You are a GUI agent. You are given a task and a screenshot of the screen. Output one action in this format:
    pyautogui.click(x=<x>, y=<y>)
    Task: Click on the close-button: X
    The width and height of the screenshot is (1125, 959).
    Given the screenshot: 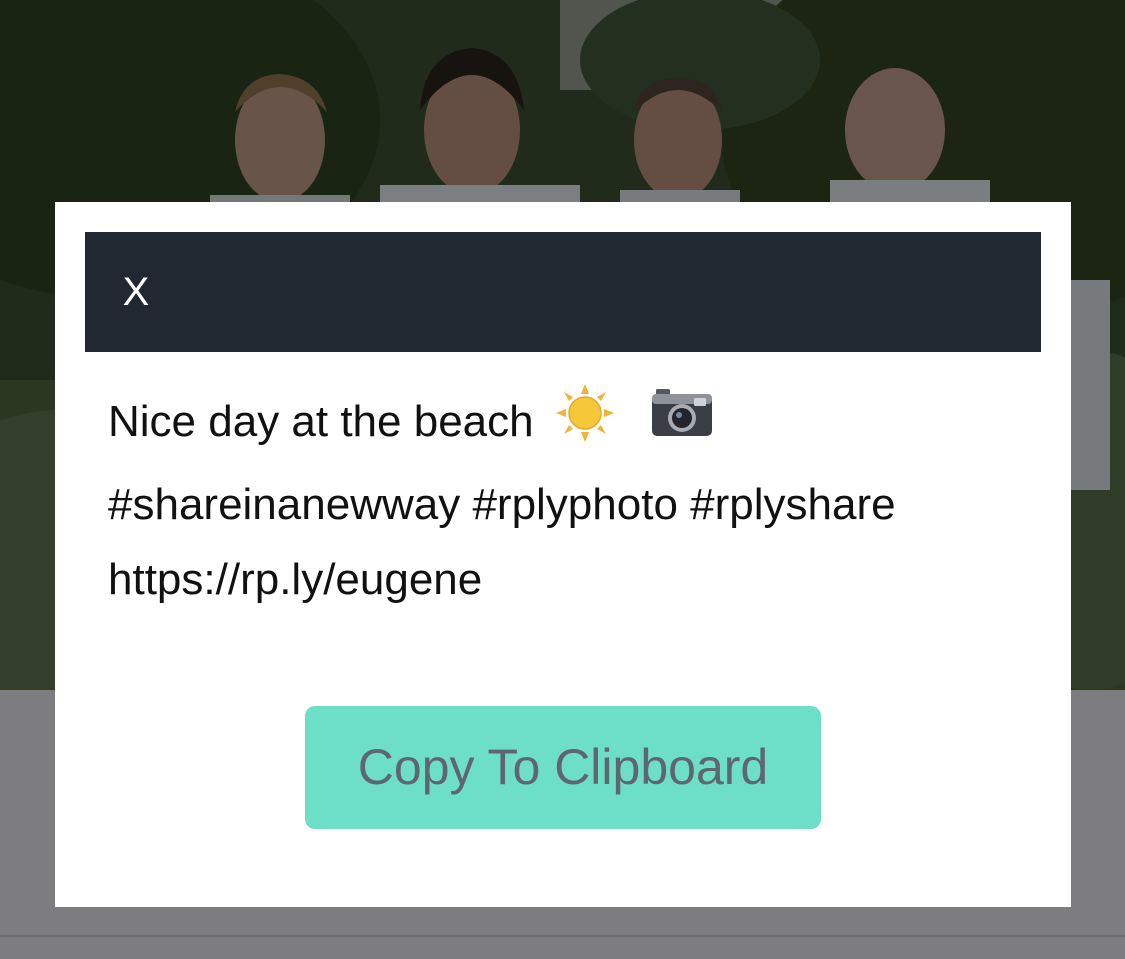 What is the action you would take?
    pyautogui.click(x=136, y=292)
    